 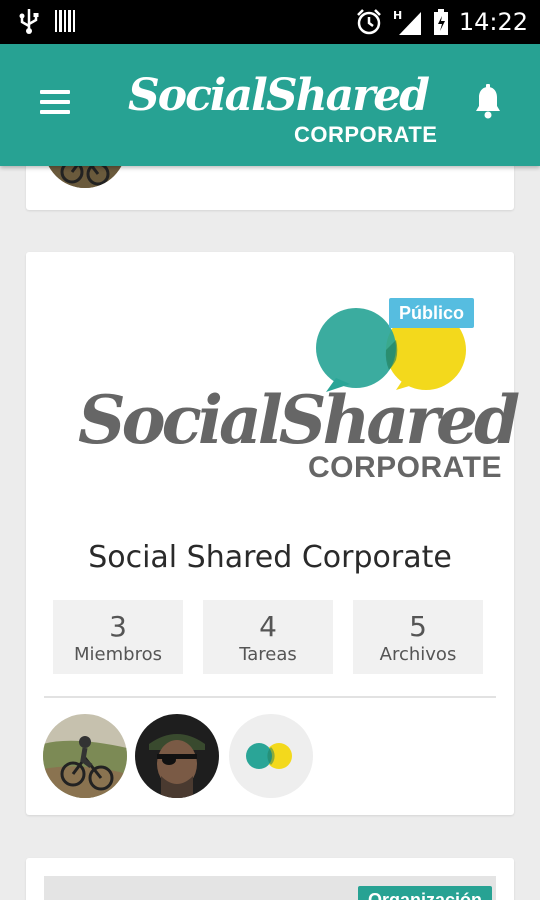 What do you see at coordinates (488, 102) in the screenshot?
I see `bell-icon` at bounding box center [488, 102].